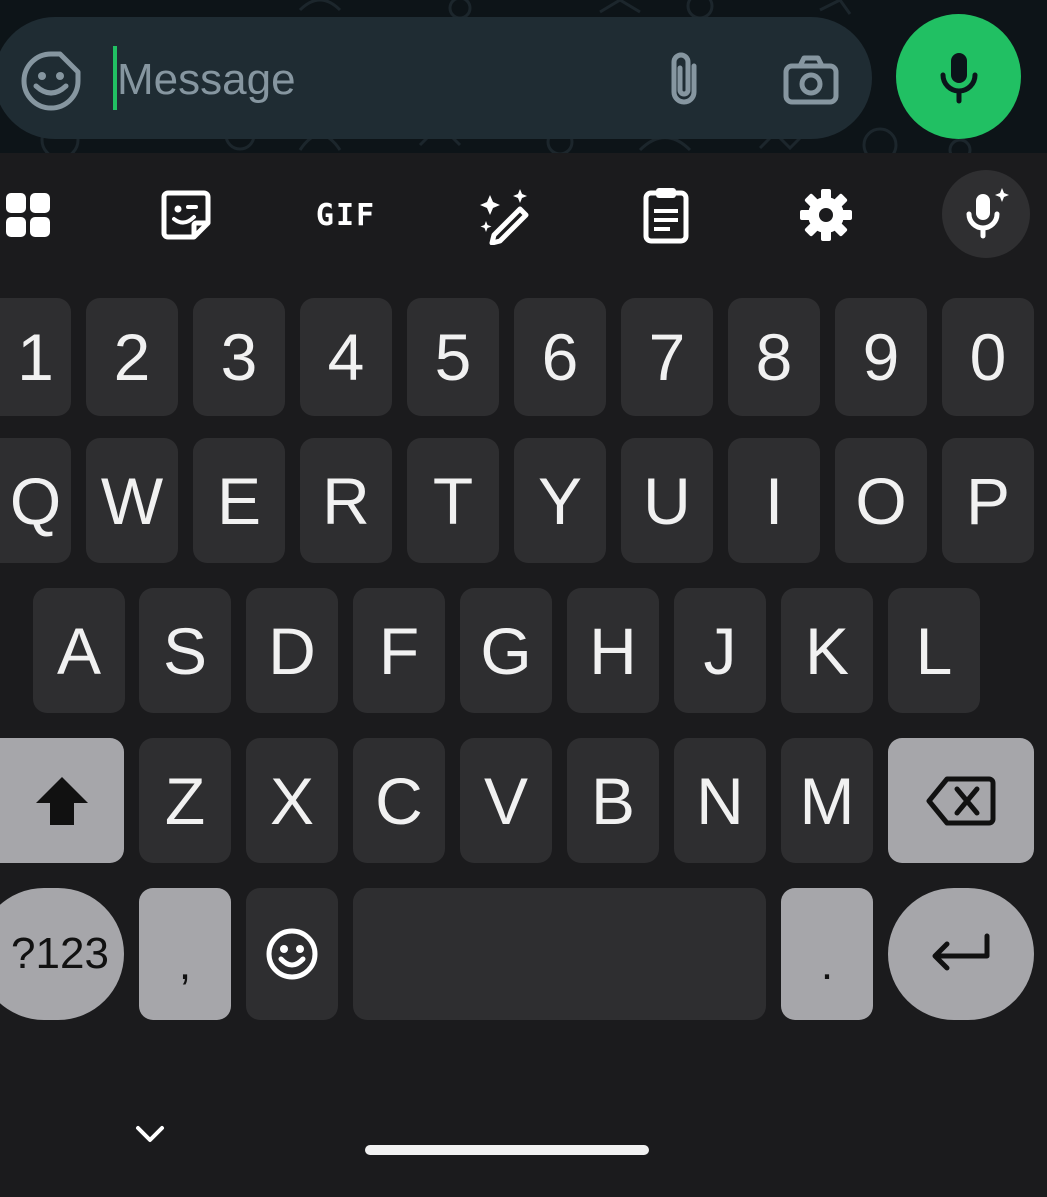 This screenshot has height=1197, width=1047. I want to click on key-9: 9, so click(881, 357).